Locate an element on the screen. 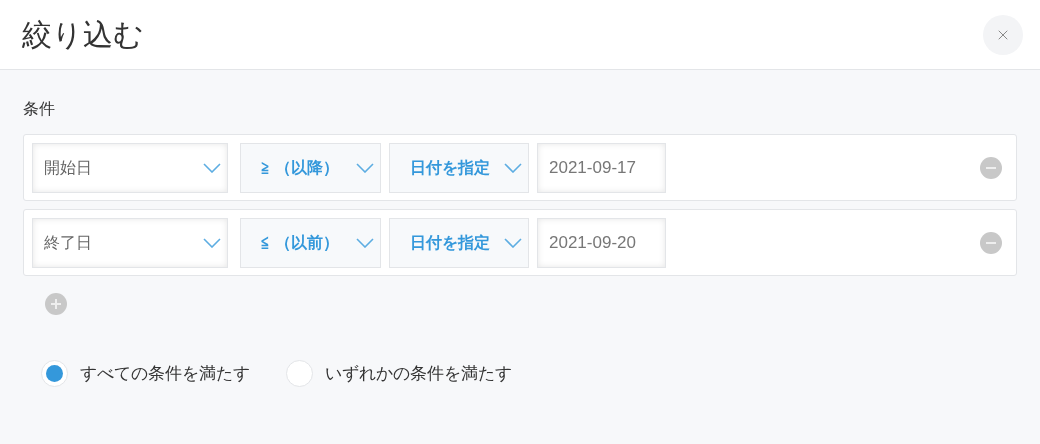 This screenshot has width=1040, height=444. operator-select: ≦ （以前） is located at coordinates (310, 242).